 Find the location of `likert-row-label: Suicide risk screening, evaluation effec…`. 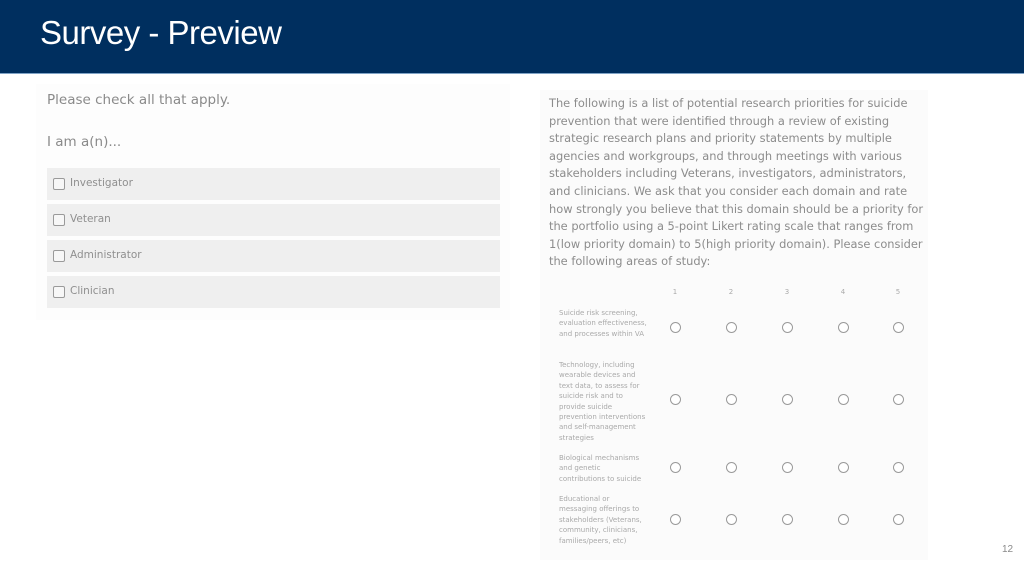

likert-row-label: Suicide risk screening, evaluation effec… is located at coordinates (603, 323).